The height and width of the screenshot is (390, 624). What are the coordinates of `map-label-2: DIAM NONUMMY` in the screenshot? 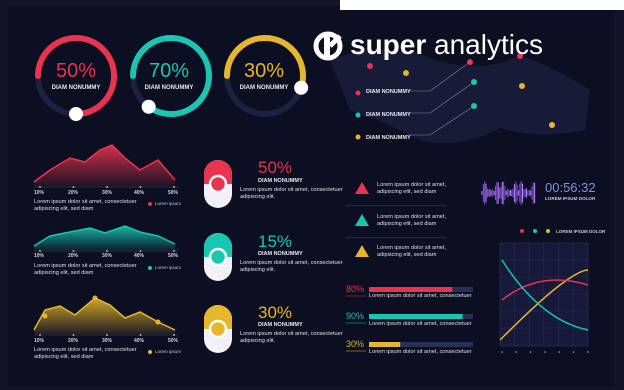 It's located at (388, 115).